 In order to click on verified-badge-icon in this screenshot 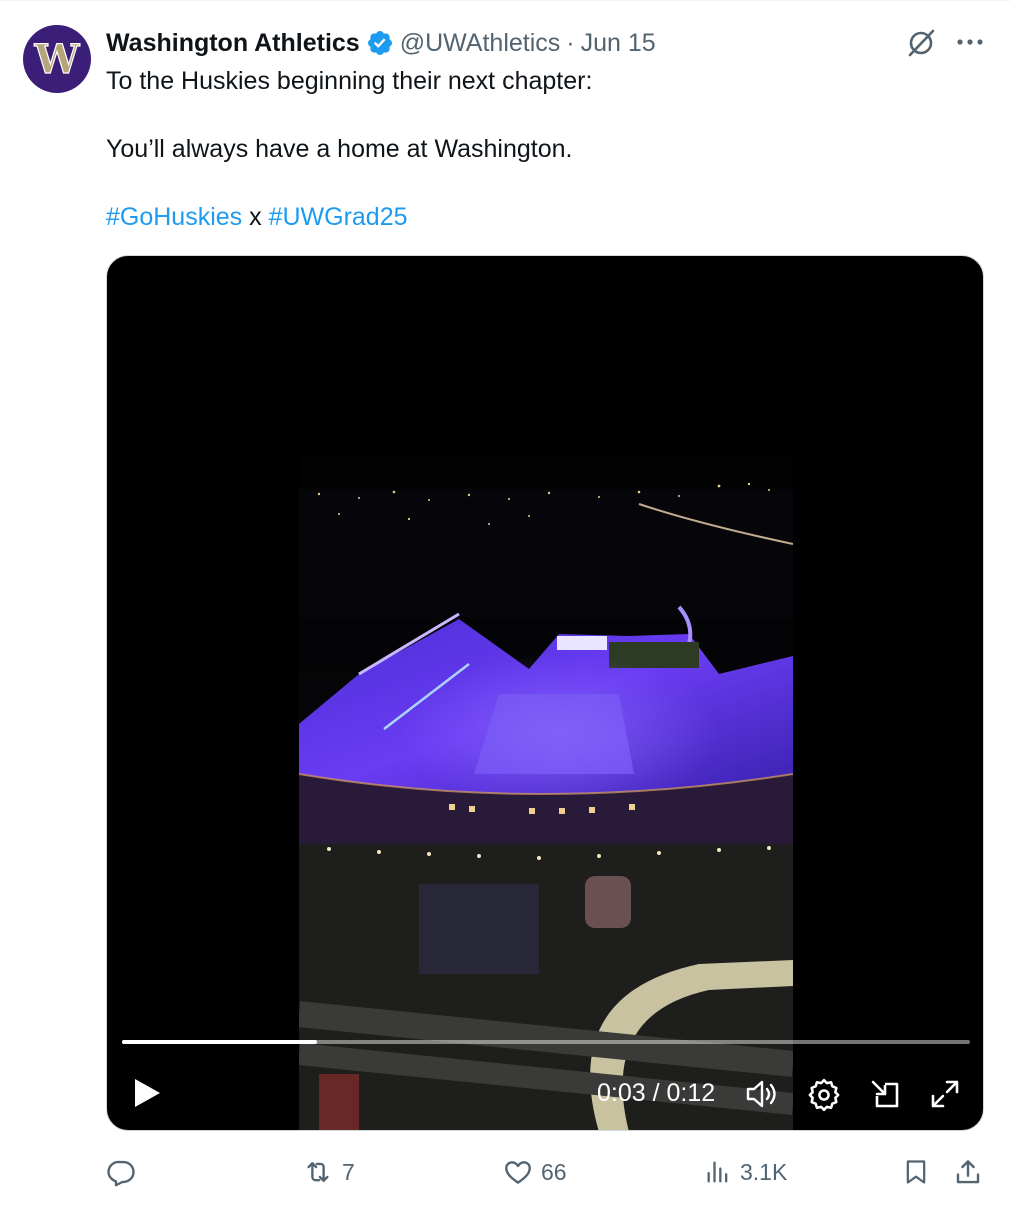, I will do `click(380, 43)`.